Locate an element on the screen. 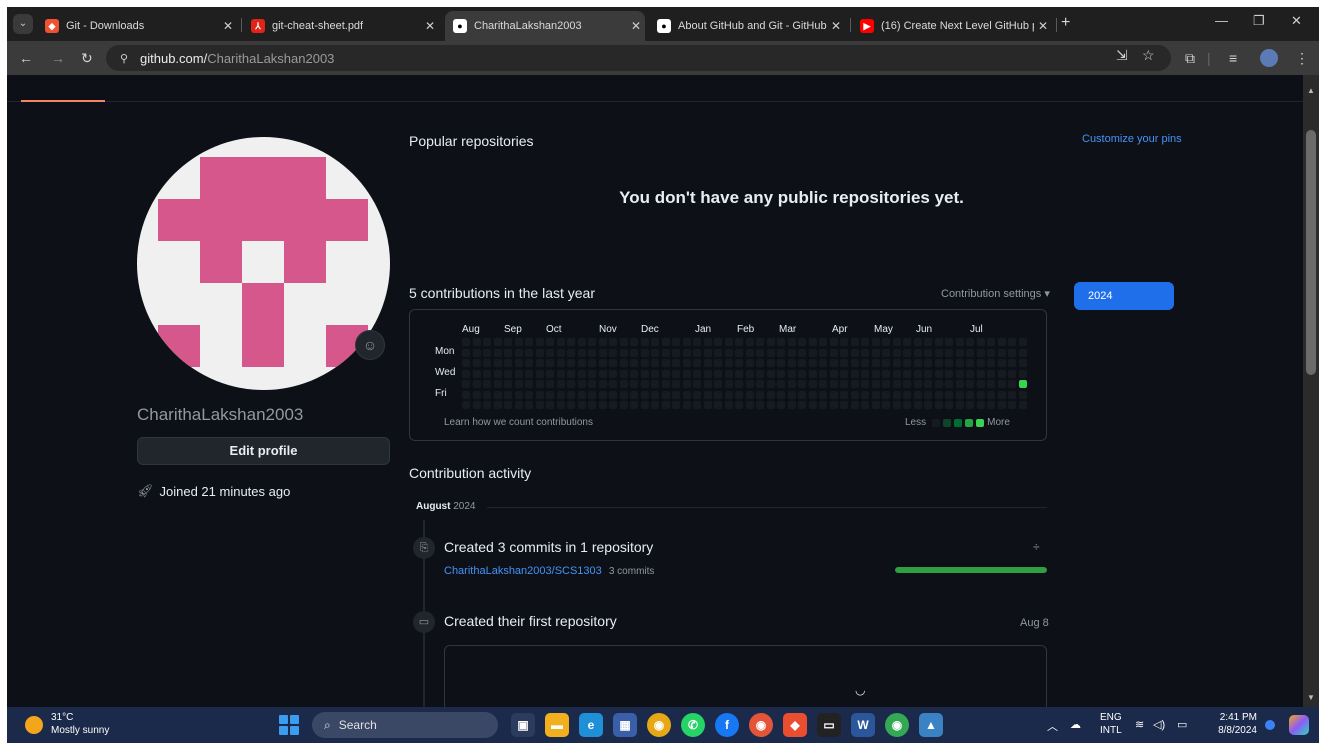 The width and height of the screenshot is (1323, 743). forward-icon: → is located at coordinates (58, 58).